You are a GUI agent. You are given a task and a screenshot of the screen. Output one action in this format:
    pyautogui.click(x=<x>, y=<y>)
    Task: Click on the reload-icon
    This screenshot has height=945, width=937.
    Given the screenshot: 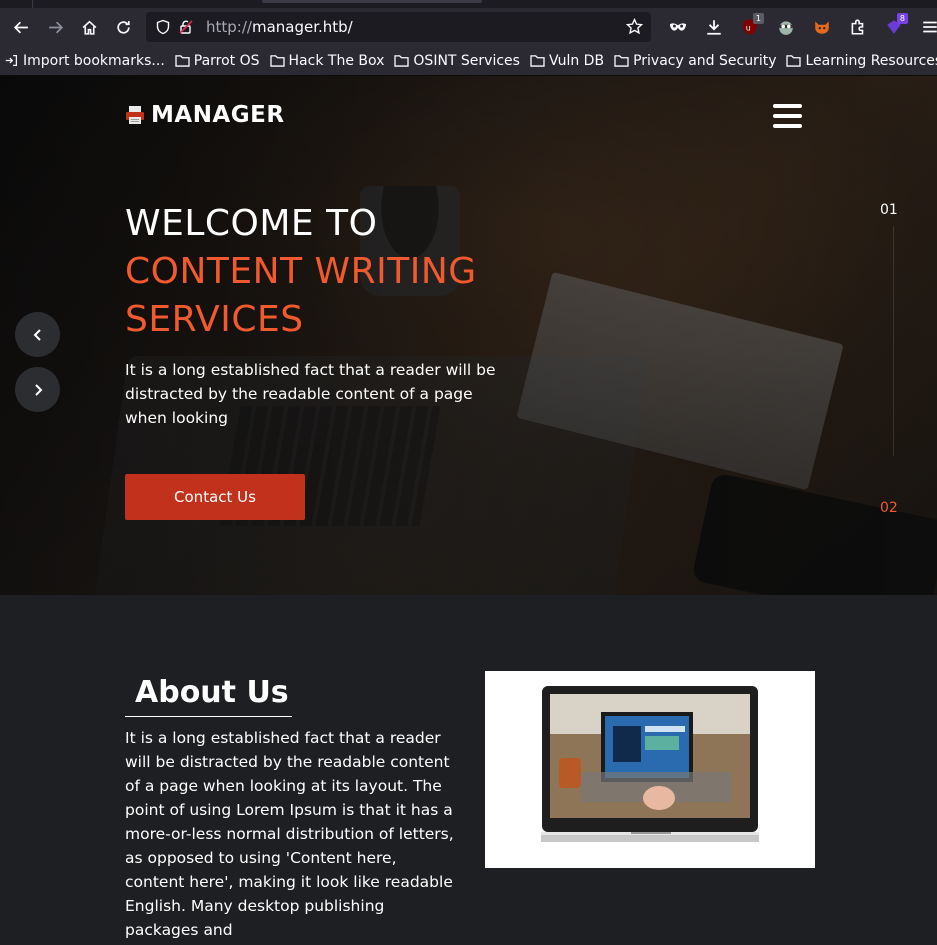 What is the action you would take?
    pyautogui.click(x=123, y=27)
    